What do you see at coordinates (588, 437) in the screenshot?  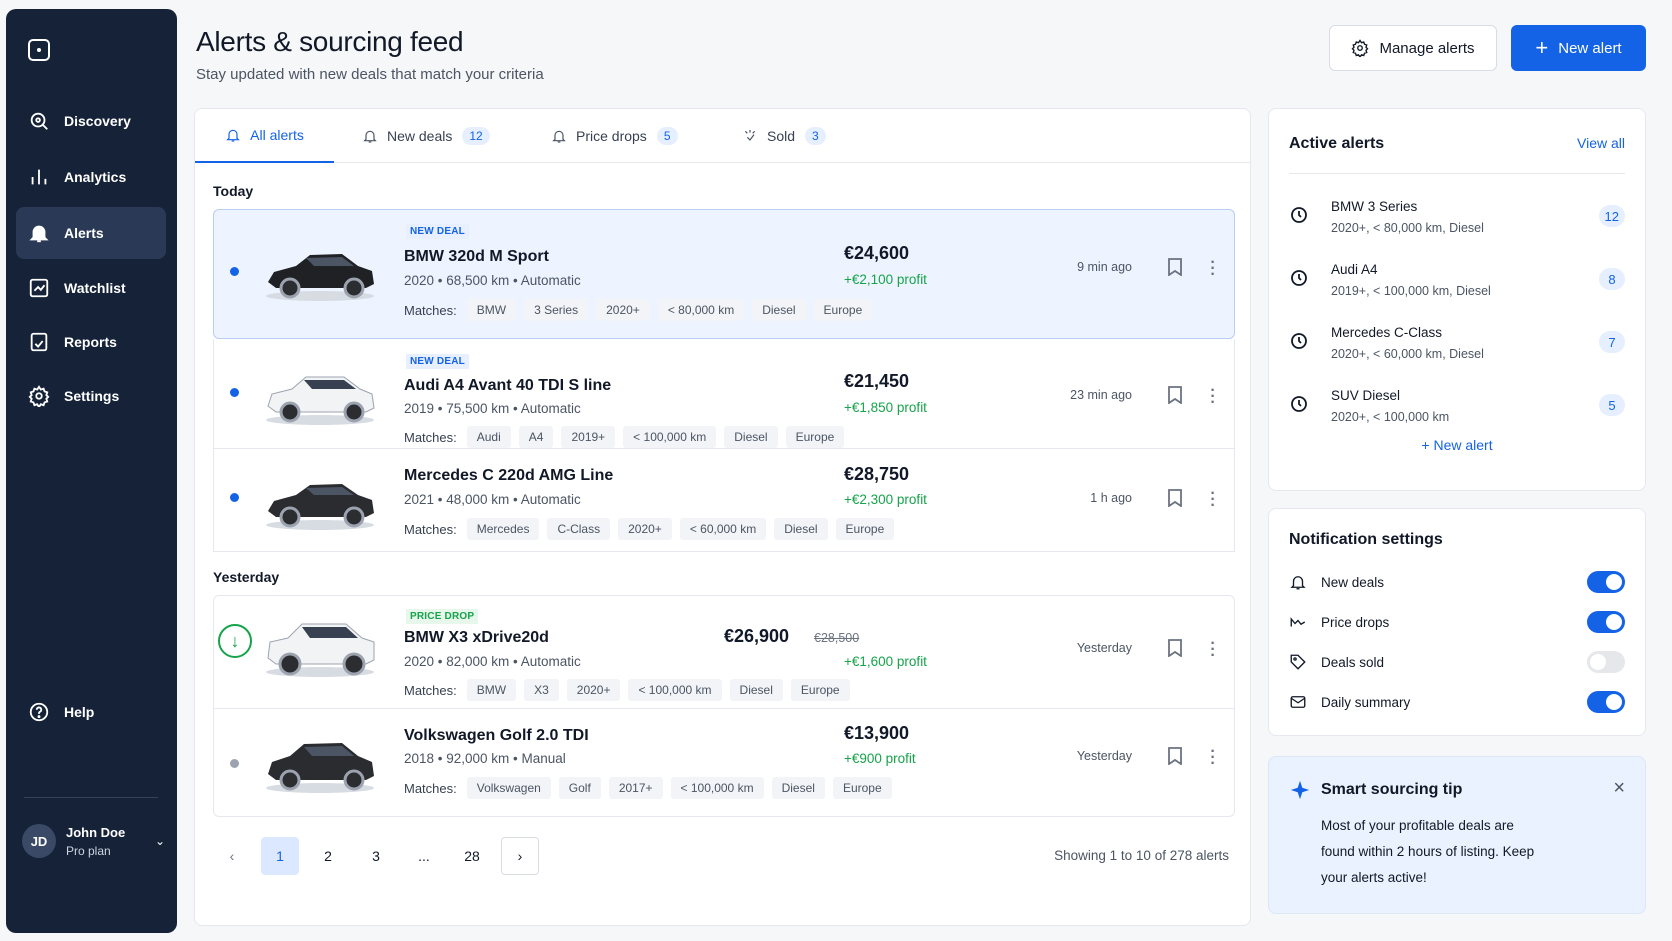 I see `match-chip: 2019+` at bounding box center [588, 437].